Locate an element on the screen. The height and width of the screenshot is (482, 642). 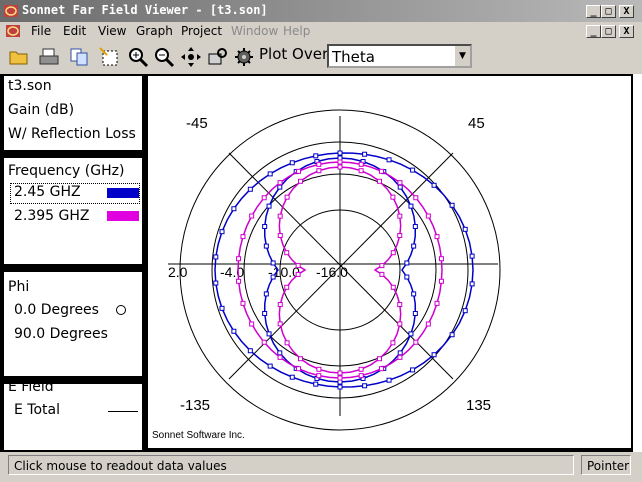
settings-icon is located at coordinates (244, 57).